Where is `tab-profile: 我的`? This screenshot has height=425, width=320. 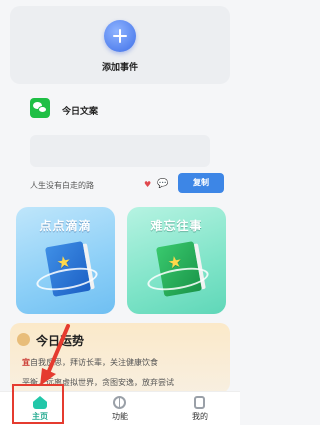
tab-profile: 我的 is located at coordinates (200, 408).